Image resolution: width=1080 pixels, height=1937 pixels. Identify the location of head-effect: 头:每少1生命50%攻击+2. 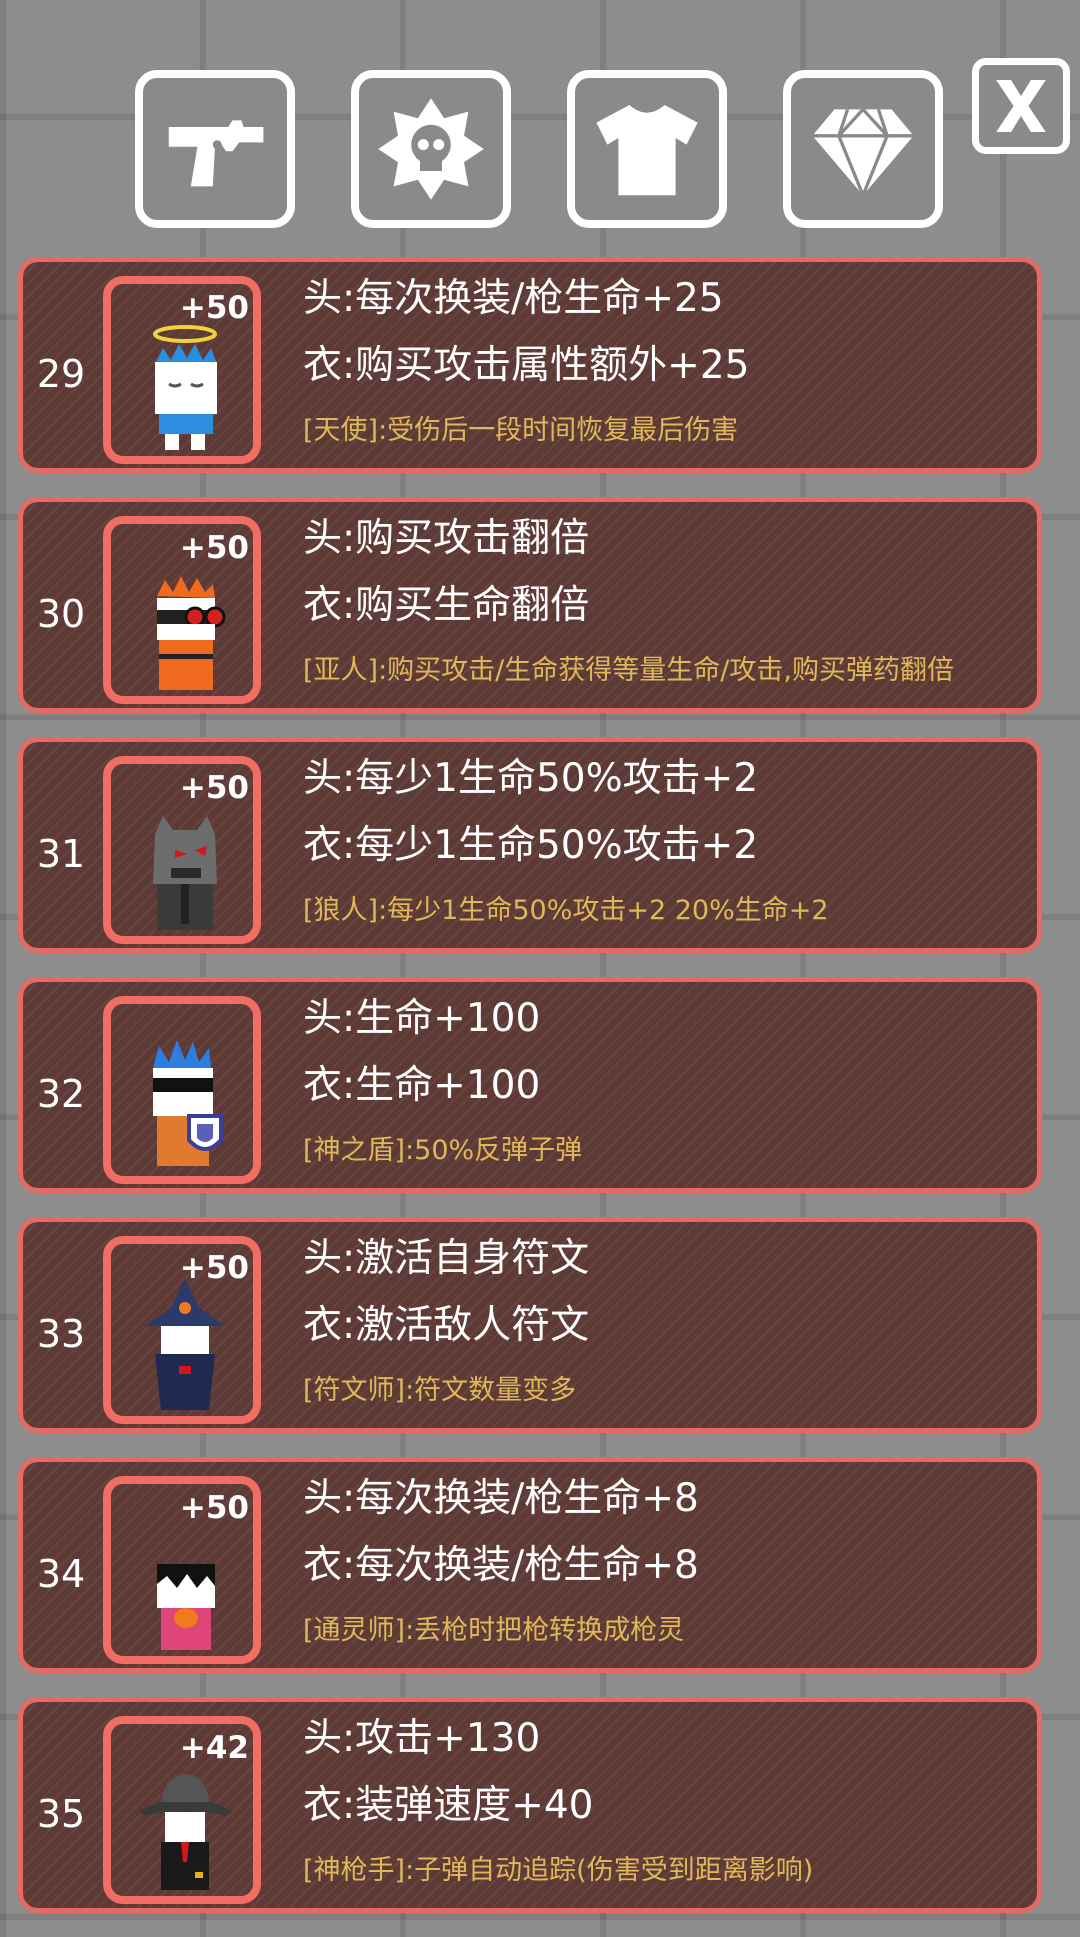
(531, 778).